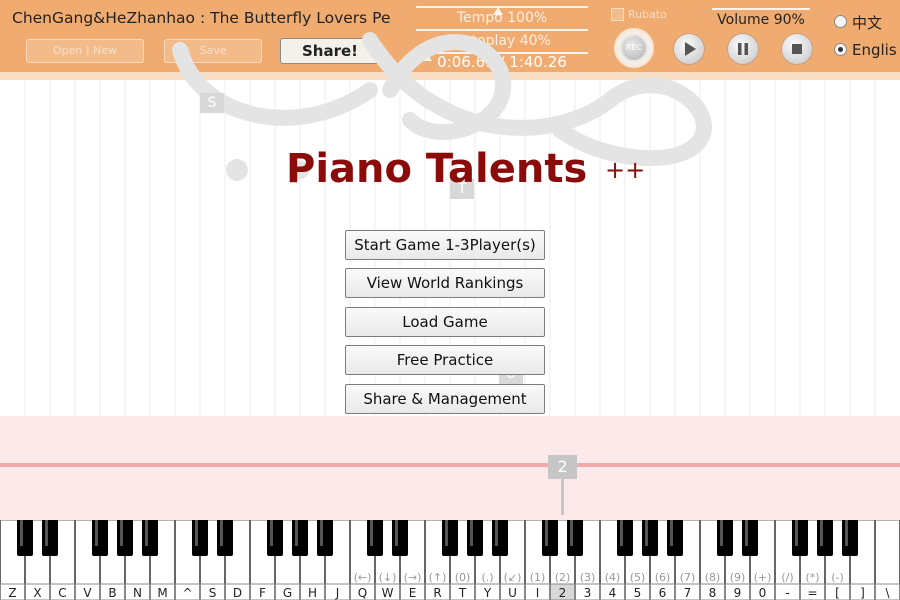 Image resolution: width=900 pixels, height=600 pixels. Describe the element at coordinates (487, 577) in the screenshot. I see `key-alt-label: (.)` at that location.